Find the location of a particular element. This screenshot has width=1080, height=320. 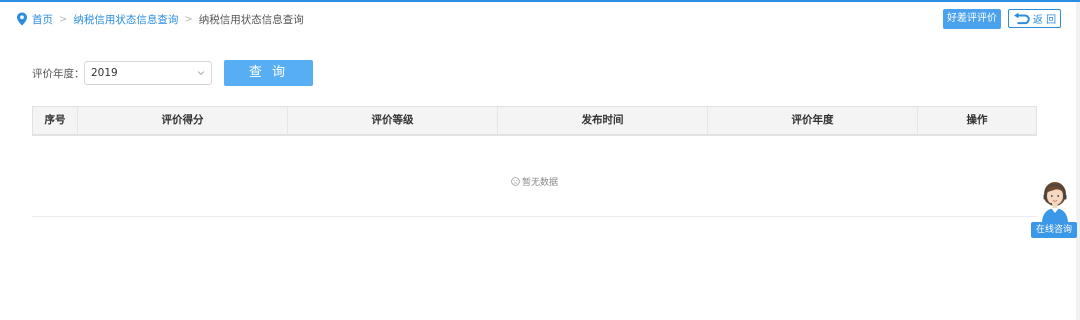

customer-service-avatar-icon is located at coordinates (1055, 202).